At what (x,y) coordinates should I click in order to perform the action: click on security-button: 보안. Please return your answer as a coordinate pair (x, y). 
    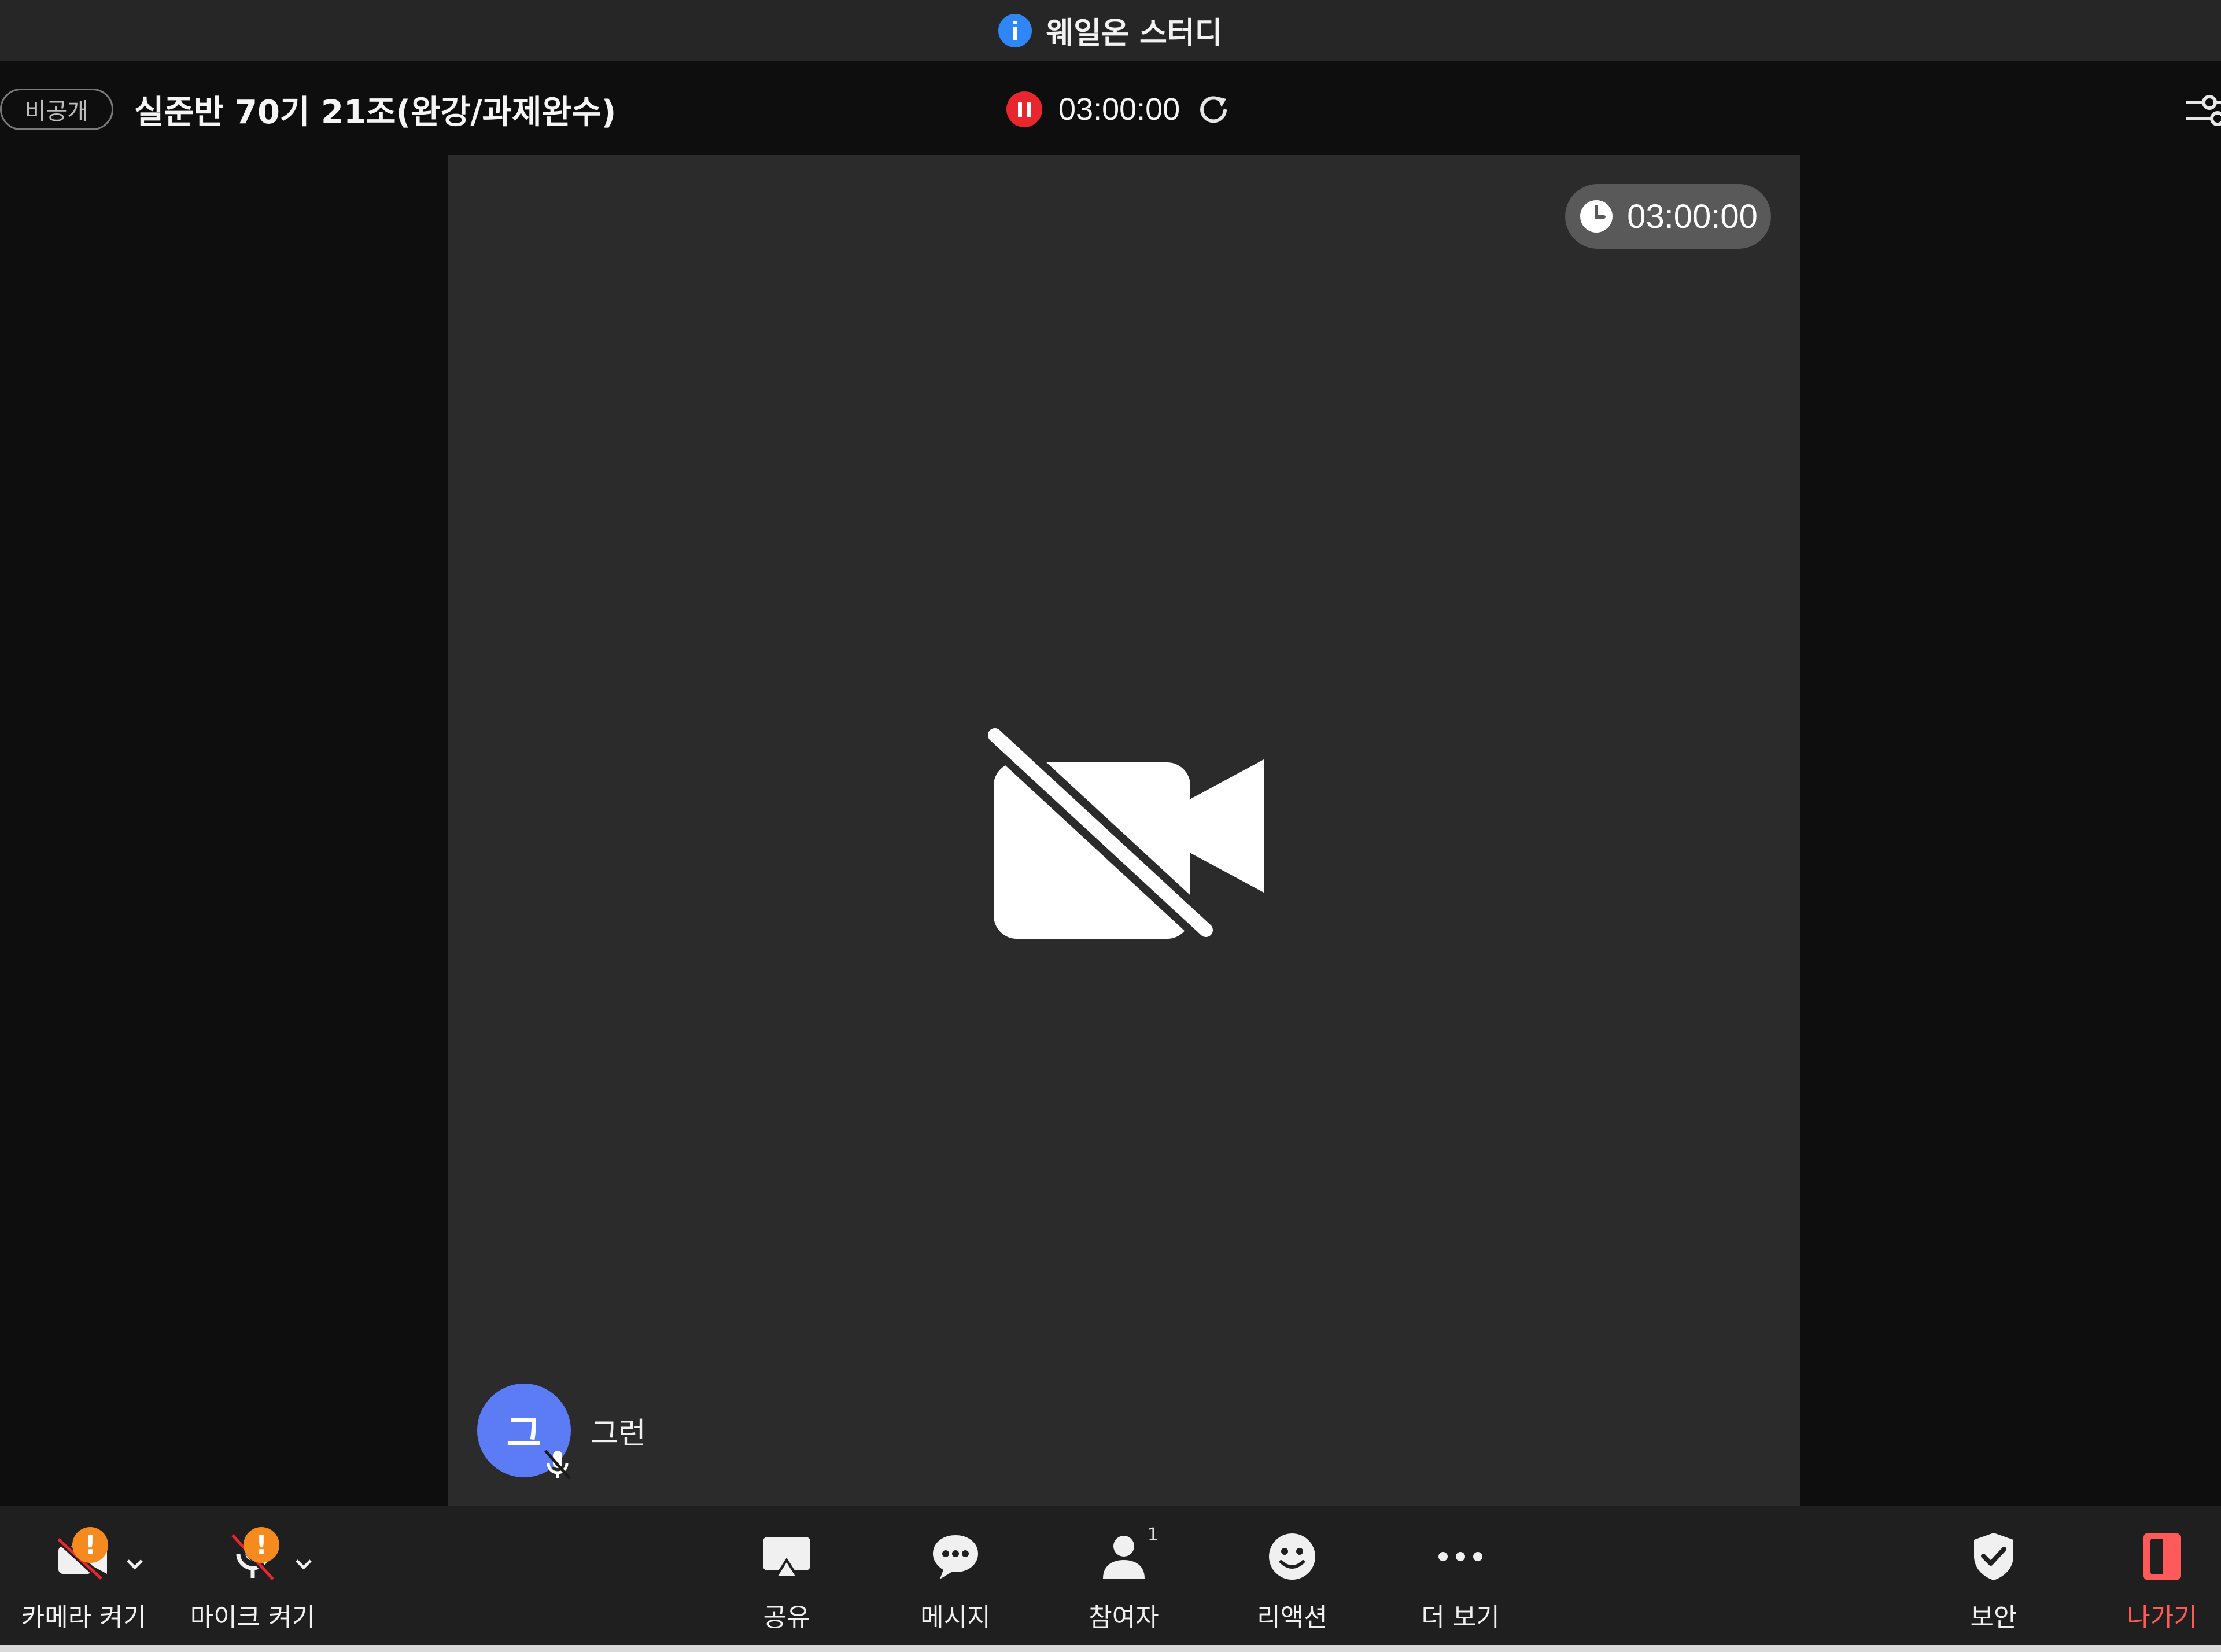
    Looking at the image, I should click on (1993, 1576).